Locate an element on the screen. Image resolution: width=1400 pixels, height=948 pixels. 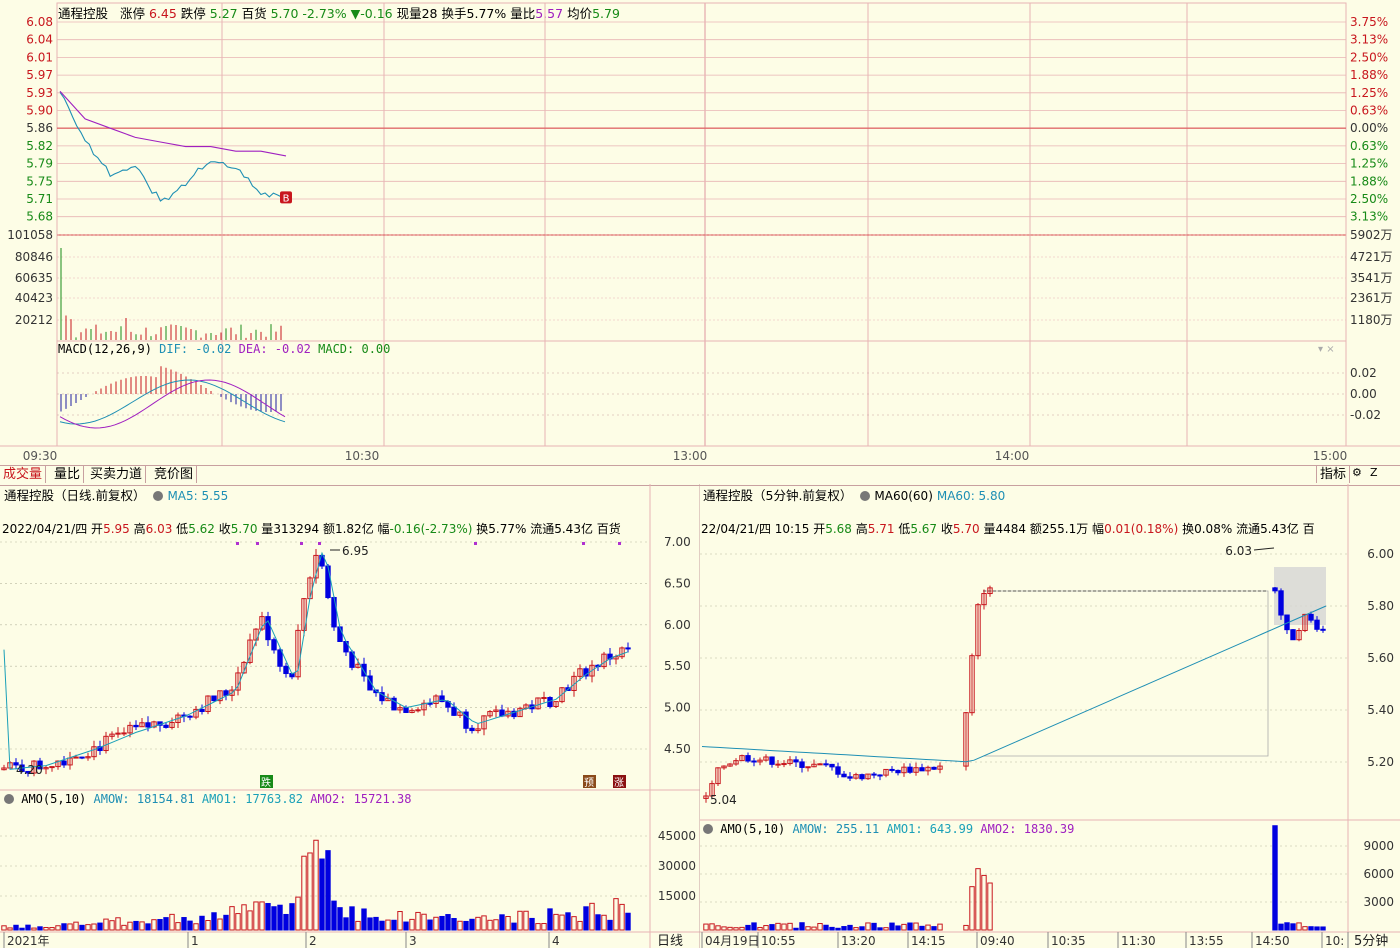
left-price-tick: 5.75 is located at coordinates (39, 181).